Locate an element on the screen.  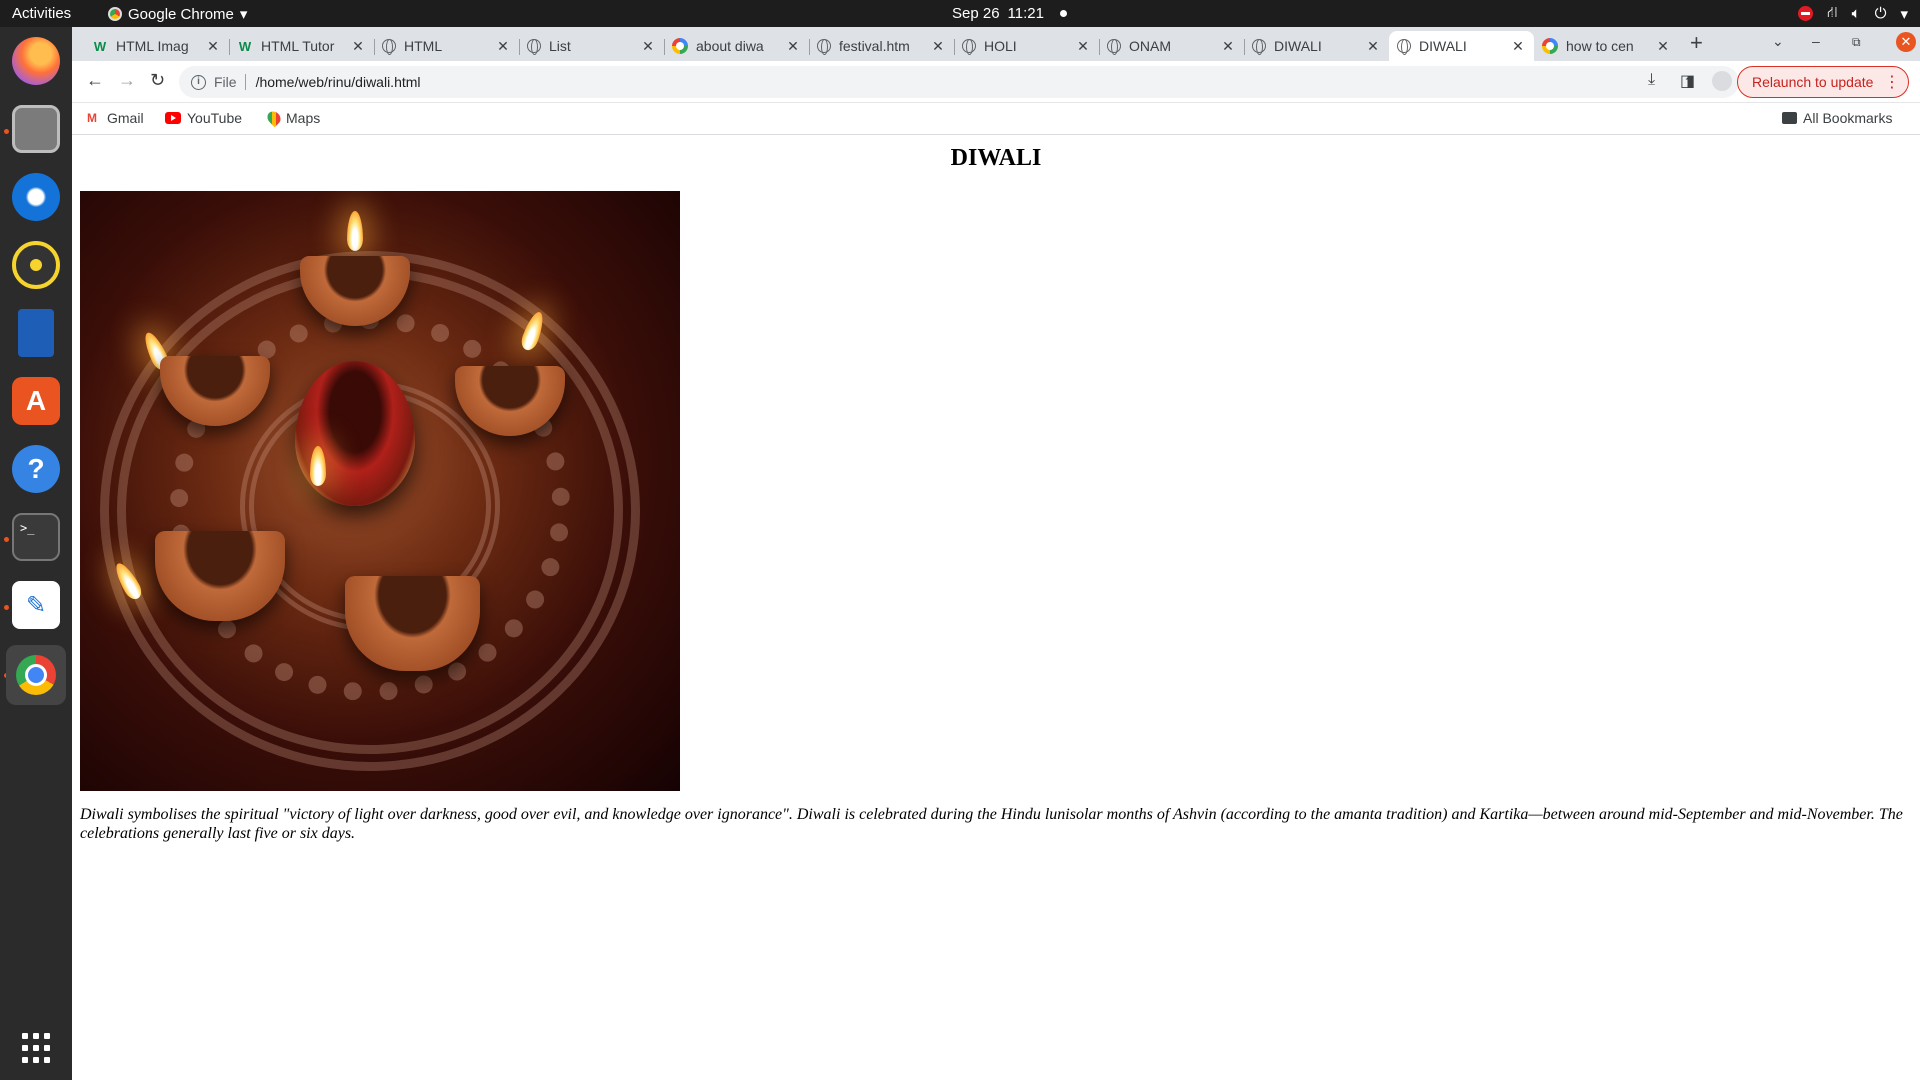
url-scheme: File is located at coordinates (225, 82).